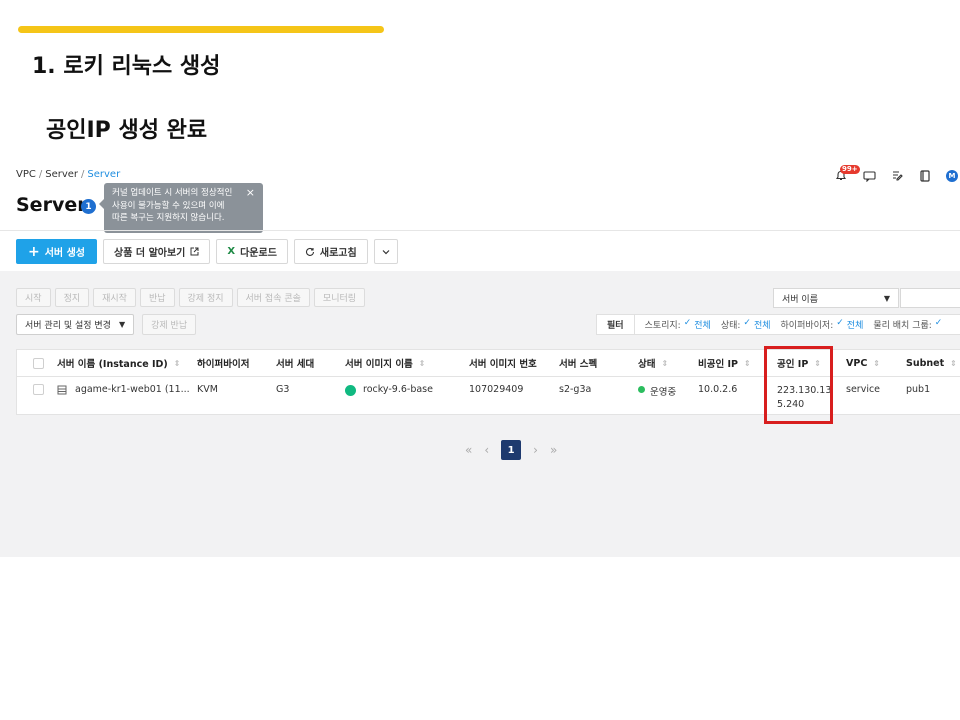  What do you see at coordinates (201, 29) in the screenshot?
I see `accent-bar` at bounding box center [201, 29].